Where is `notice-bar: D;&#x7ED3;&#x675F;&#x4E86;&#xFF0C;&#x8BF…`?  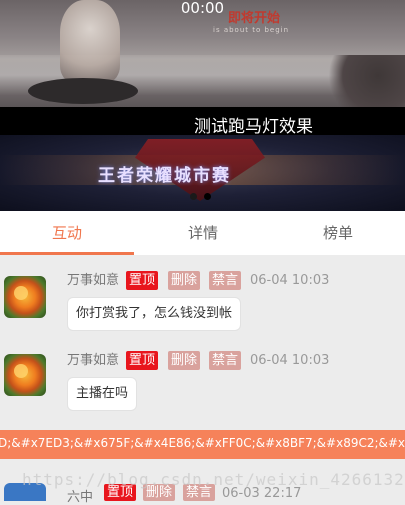 notice-bar: D;&#x7ED3;&#x675F;&#x4E86;&#xFF0C;&#x8BF… is located at coordinates (202, 444).